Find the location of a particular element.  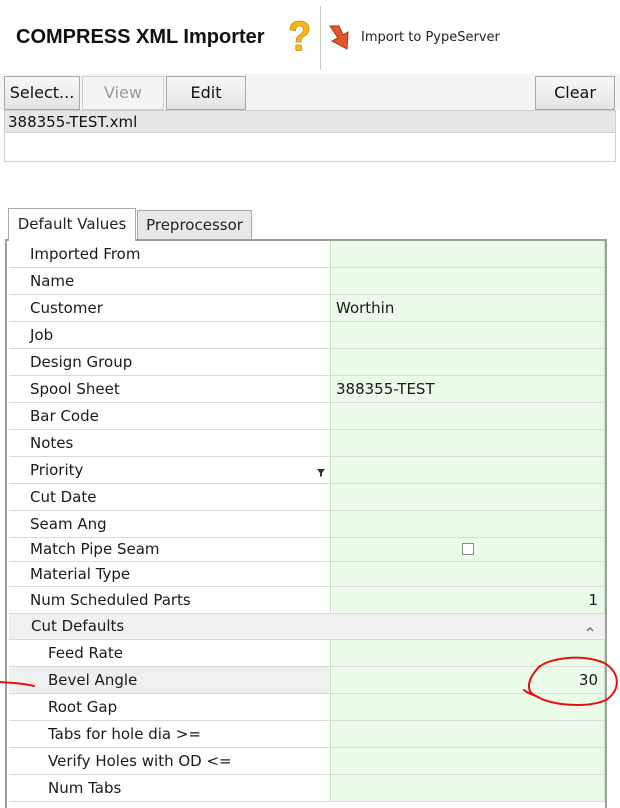

property-label: Num Scheduled Parts is located at coordinates (110, 600).